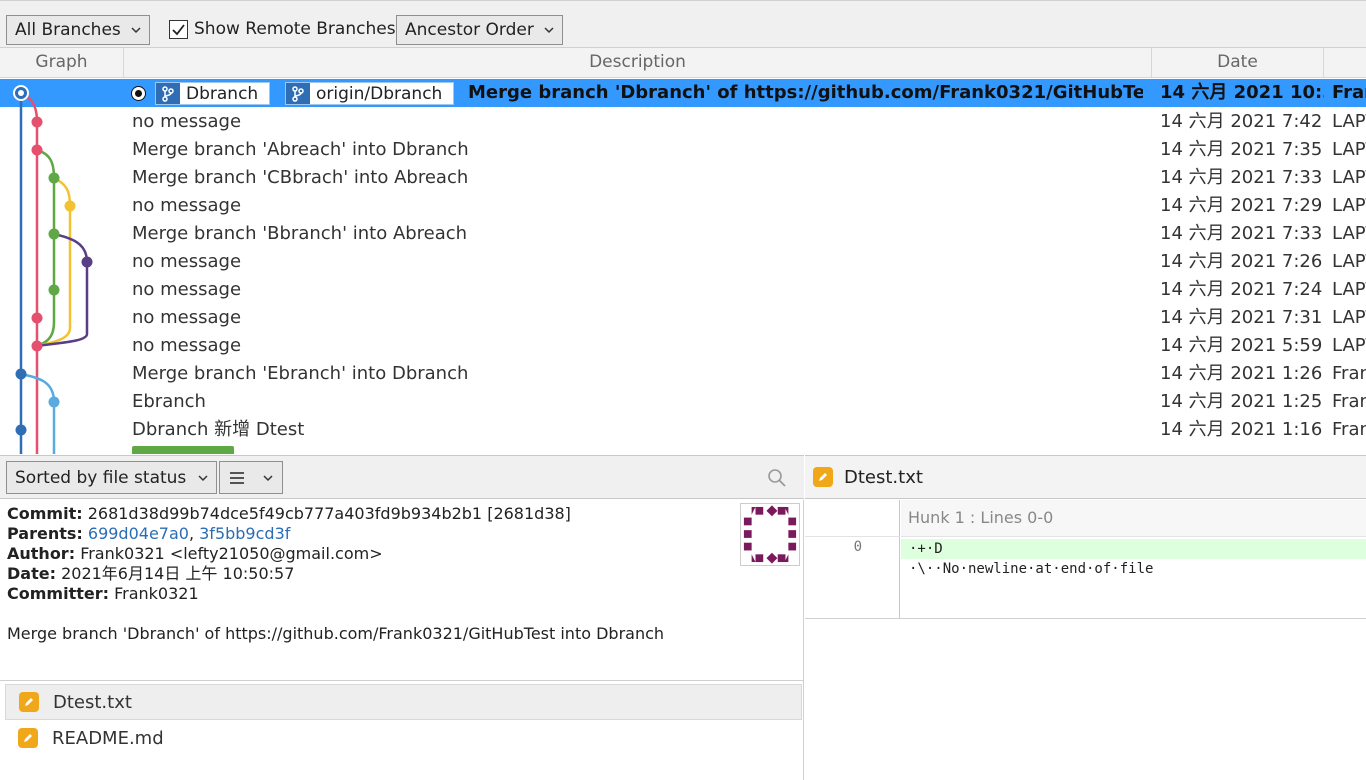 The image size is (1366, 780). I want to click on head-indicator-icon, so click(138, 93).